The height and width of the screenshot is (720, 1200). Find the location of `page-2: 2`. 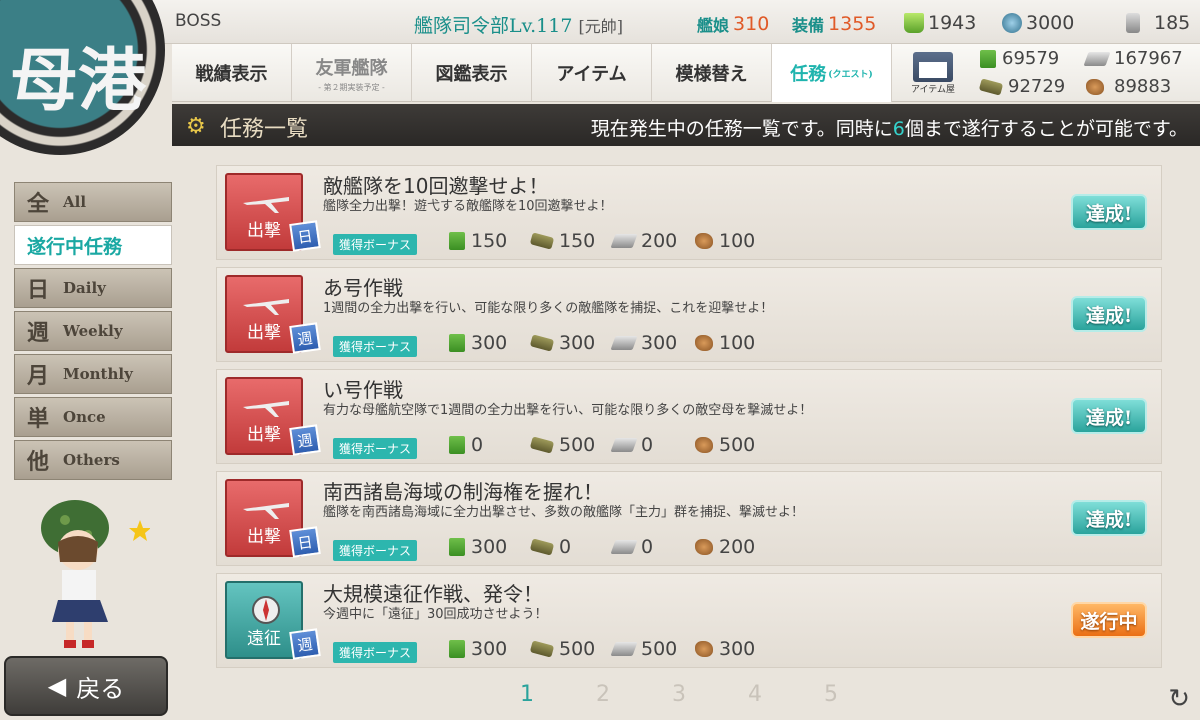

page-2: 2 is located at coordinates (603, 694).